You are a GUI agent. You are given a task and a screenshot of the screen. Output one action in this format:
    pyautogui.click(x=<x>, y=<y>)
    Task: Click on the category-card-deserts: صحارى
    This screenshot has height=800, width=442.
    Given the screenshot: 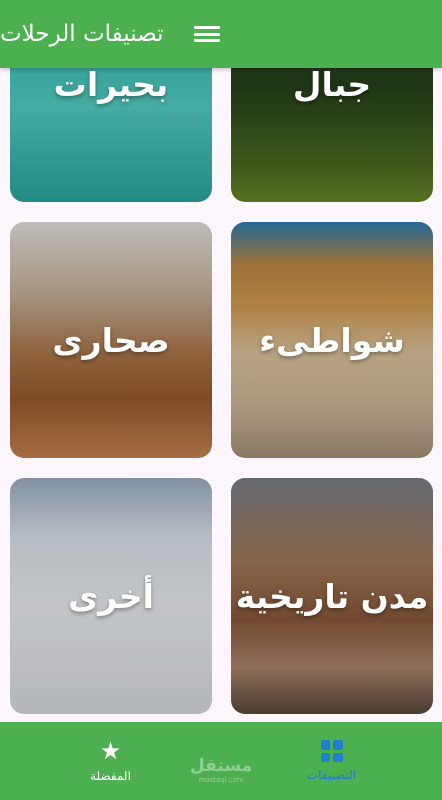 What is the action you would take?
    pyautogui.click(x=111, y=340)
    